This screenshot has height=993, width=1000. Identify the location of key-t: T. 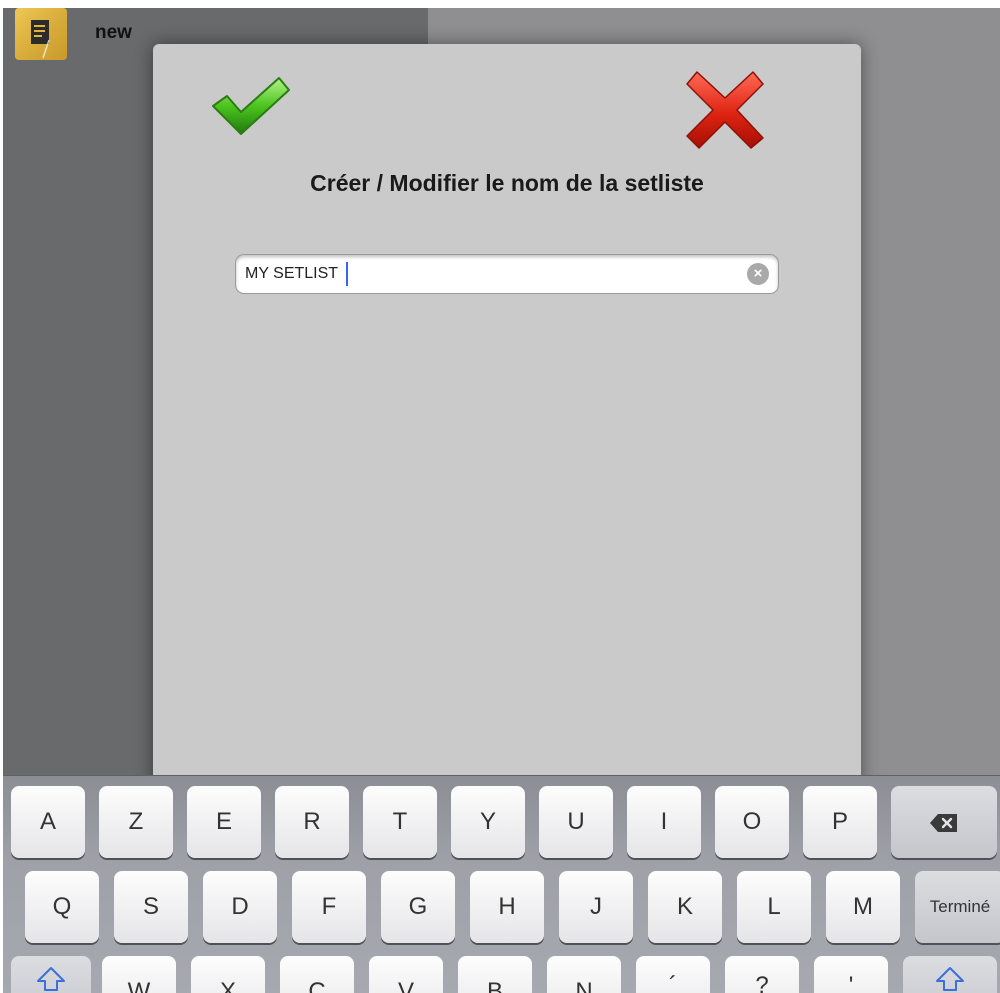
(400, 822).